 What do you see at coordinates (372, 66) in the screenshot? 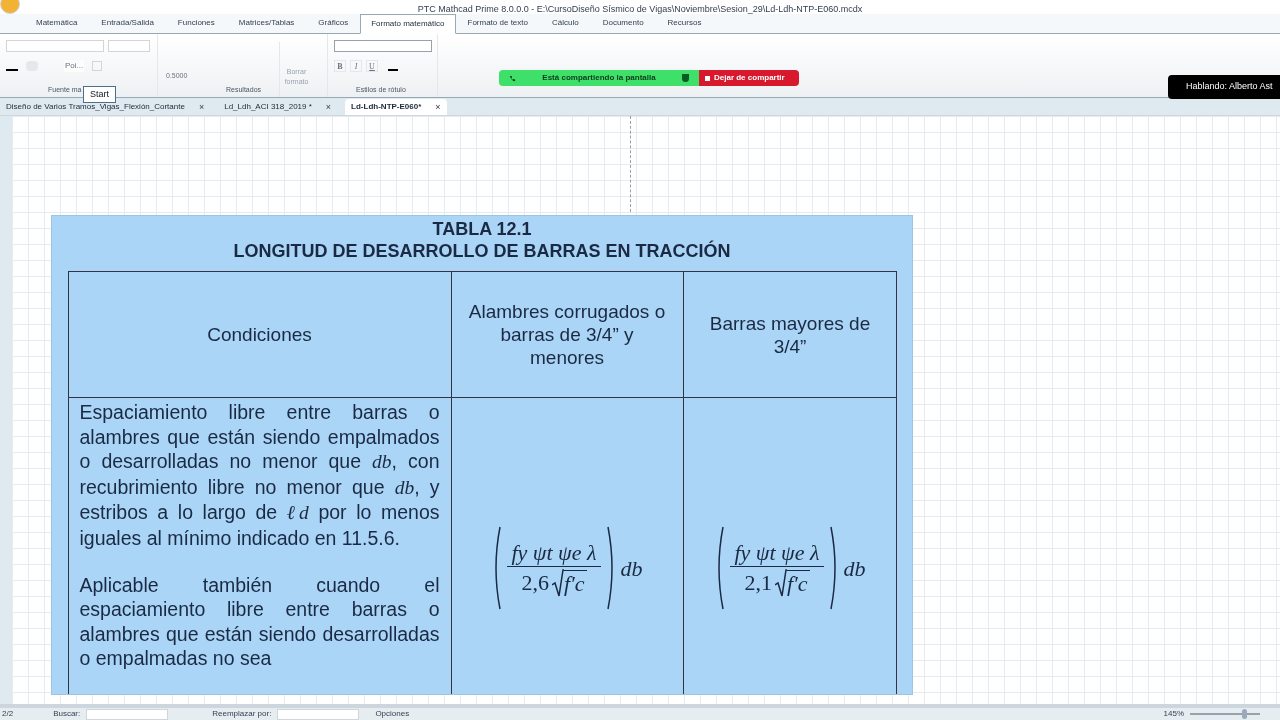
I see `format-button: U` at bounding box center [372, 66].